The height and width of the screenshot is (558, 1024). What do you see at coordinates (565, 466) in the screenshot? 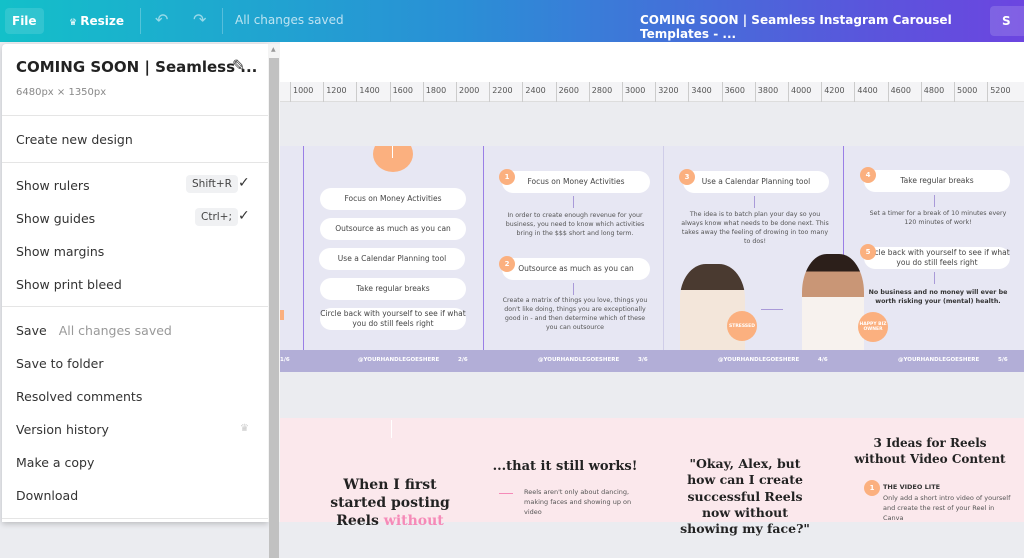
I see `reels-heading: ...that it still works!` at bounding box center [565, 466].